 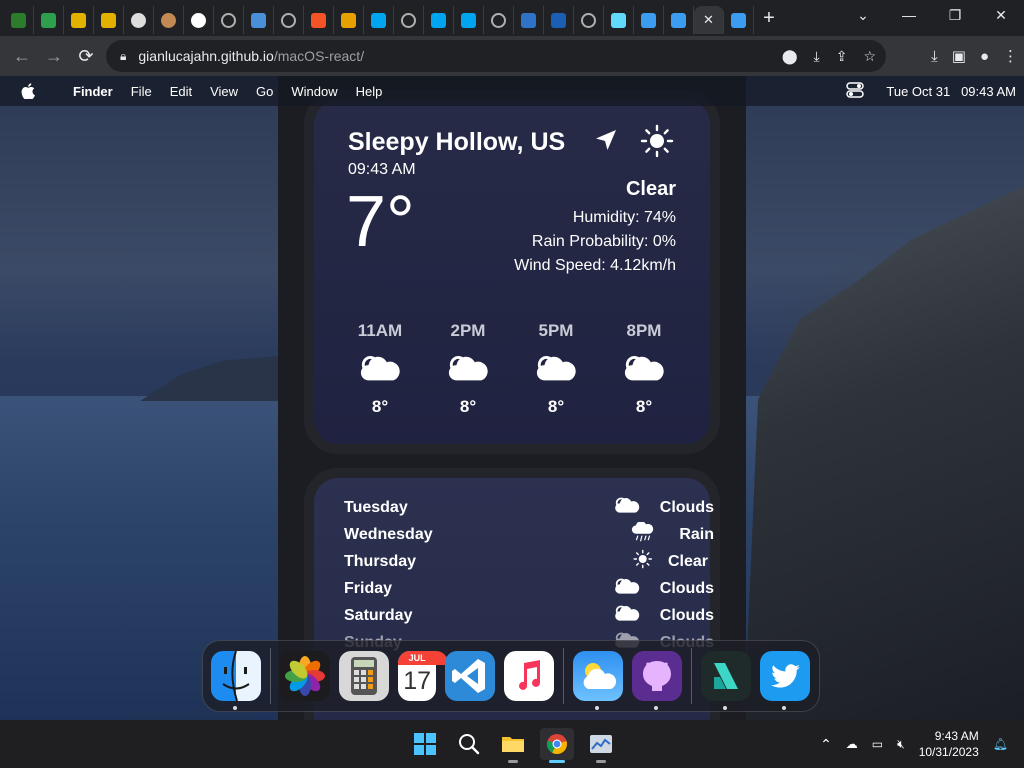 What do you see at coordinates (388, 534) in the screenshot?
I see `day-name: Wednesday` at bounding box center [388, 534].